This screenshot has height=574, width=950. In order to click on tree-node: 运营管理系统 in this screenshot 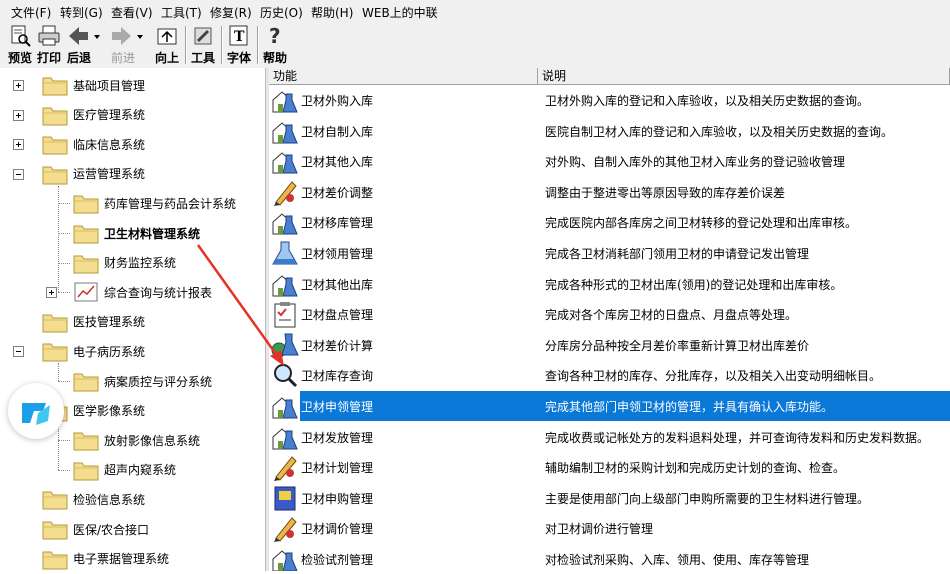, I will do `click(93, 174)`.